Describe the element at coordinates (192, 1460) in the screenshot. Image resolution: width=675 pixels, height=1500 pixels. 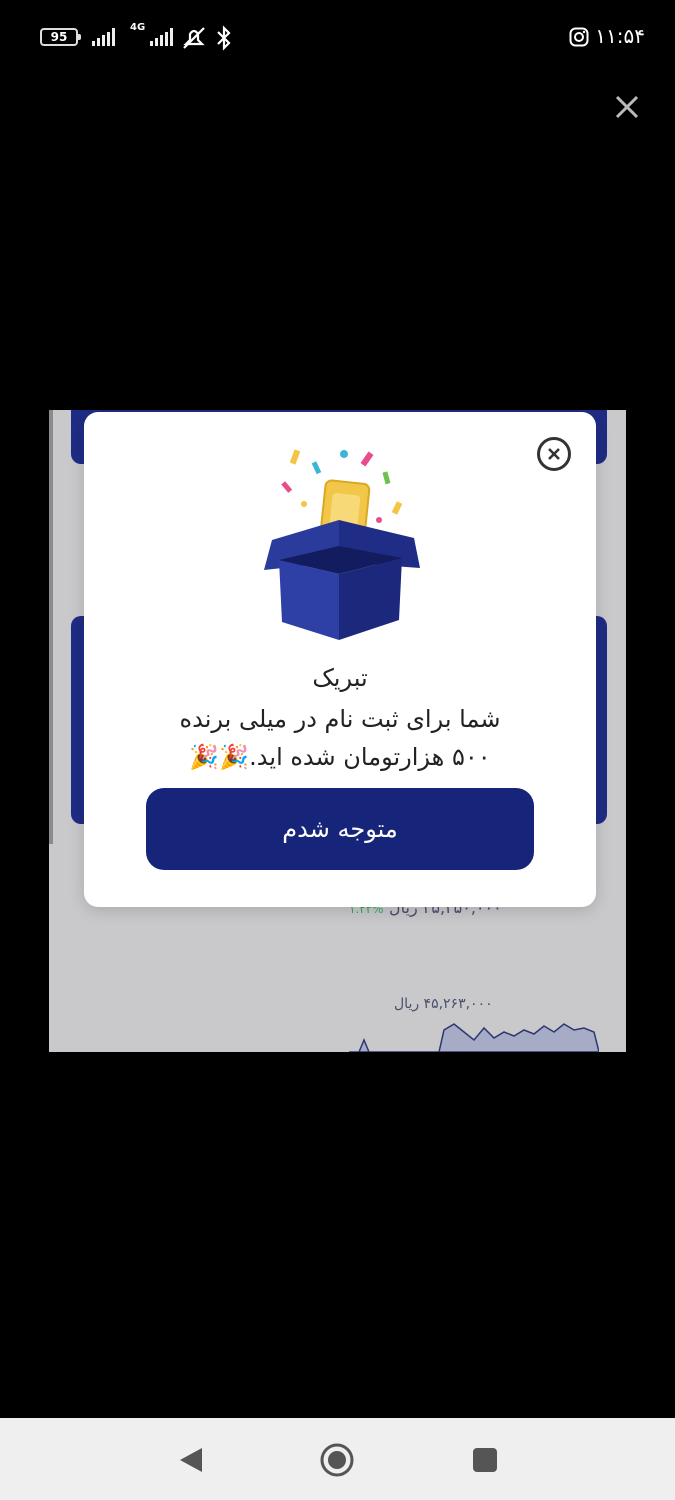
I see `back-triangle-icon` at that location.